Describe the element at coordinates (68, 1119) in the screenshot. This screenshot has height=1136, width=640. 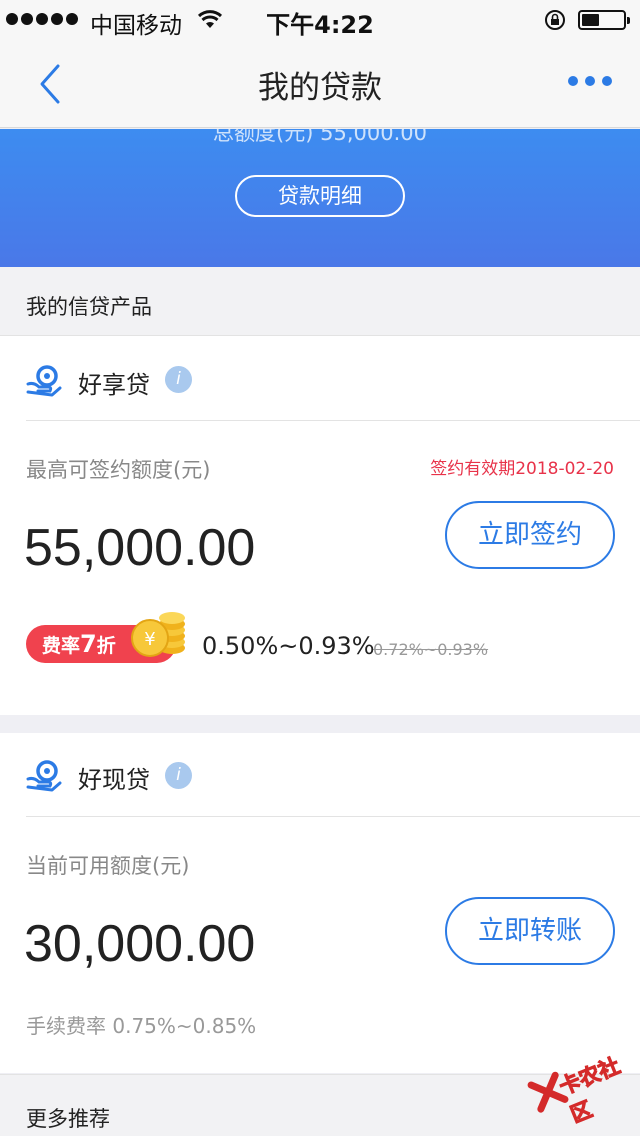
I see `section-title: 更多推荐` at that location.